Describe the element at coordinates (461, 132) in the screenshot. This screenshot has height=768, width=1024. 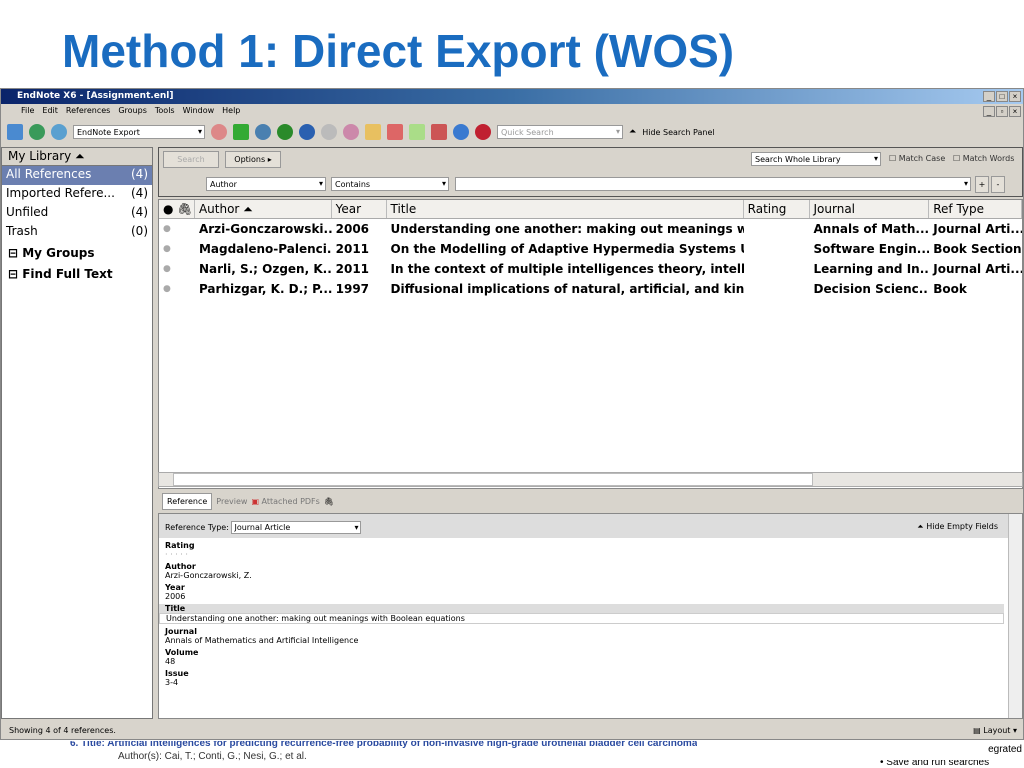
I see `sync-icon` at that location.